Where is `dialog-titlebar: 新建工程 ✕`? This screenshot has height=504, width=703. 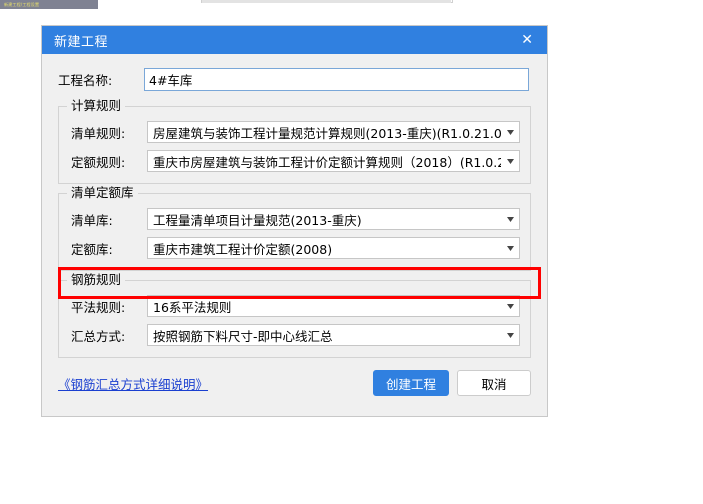
dialog-titlebar: 新建工程 ✕ is located at coordinates (294, 40).